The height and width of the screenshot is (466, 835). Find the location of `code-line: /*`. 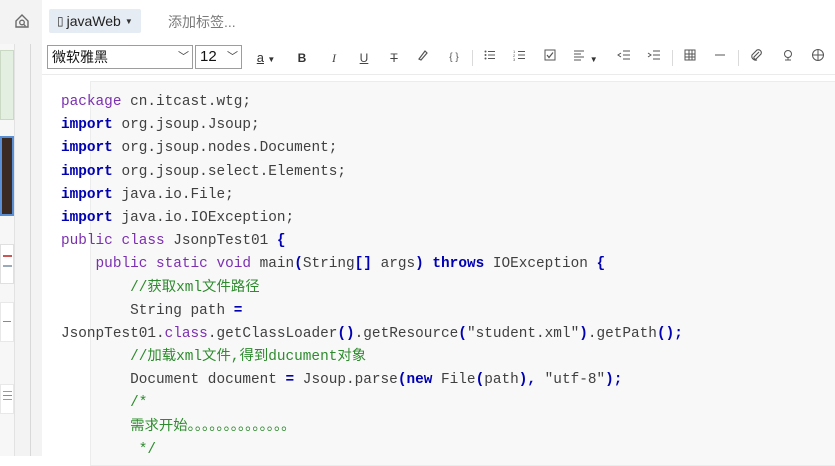

code-line: /* is located at coordinates (372, 403).